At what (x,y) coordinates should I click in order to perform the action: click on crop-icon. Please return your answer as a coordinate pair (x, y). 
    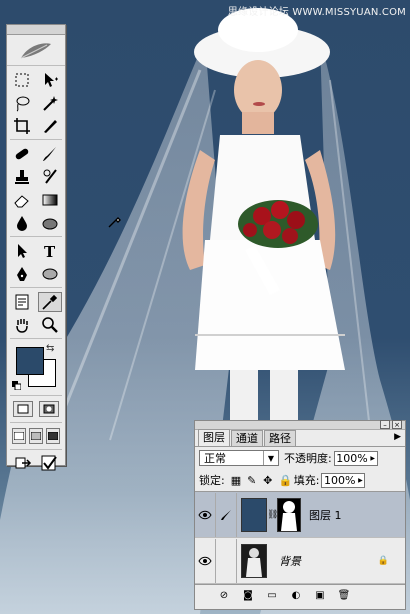
    Looking at the image, I should click on (22, 126).